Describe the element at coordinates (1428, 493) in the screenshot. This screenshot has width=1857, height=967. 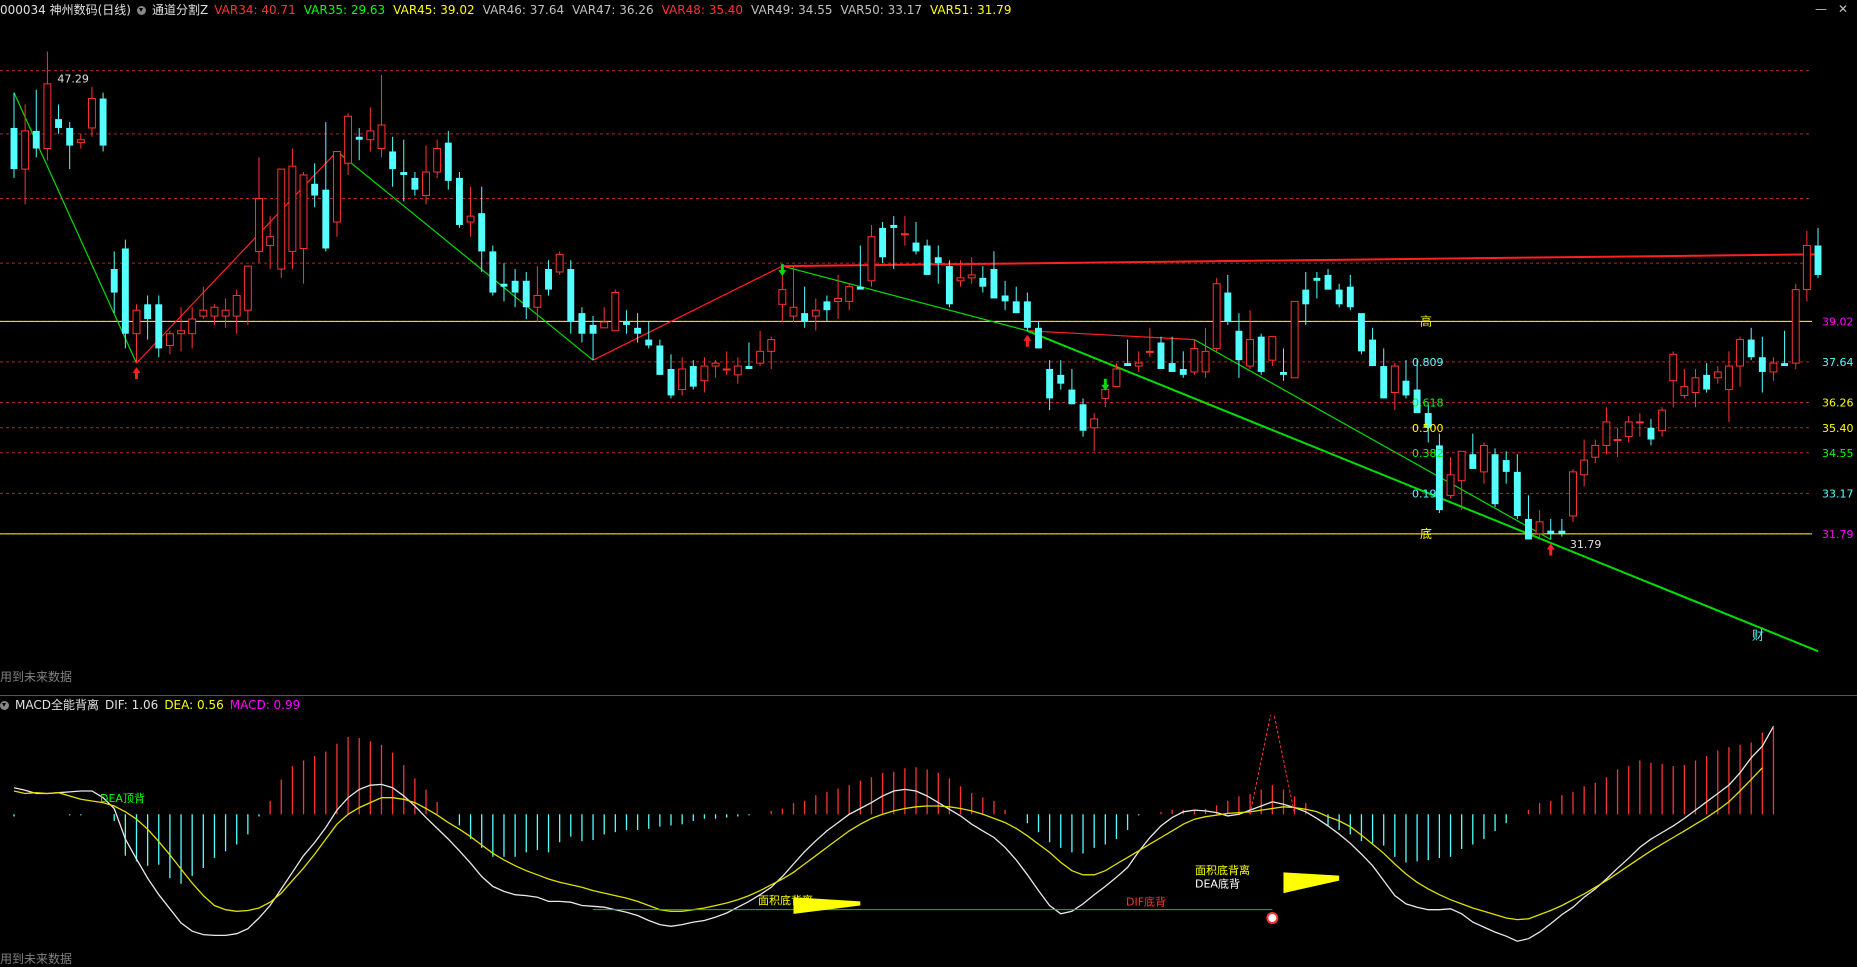
I see `fib-label-4: 0.191` at that location.